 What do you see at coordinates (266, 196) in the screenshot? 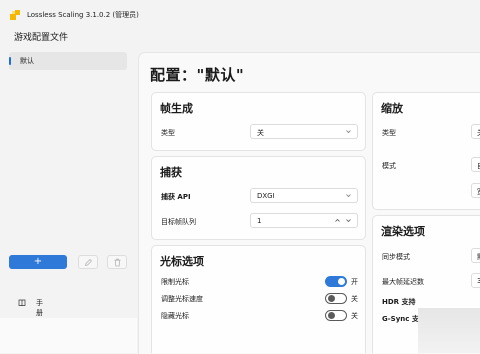
I see `select-value: DXGI` at bounding box center [266, 196].